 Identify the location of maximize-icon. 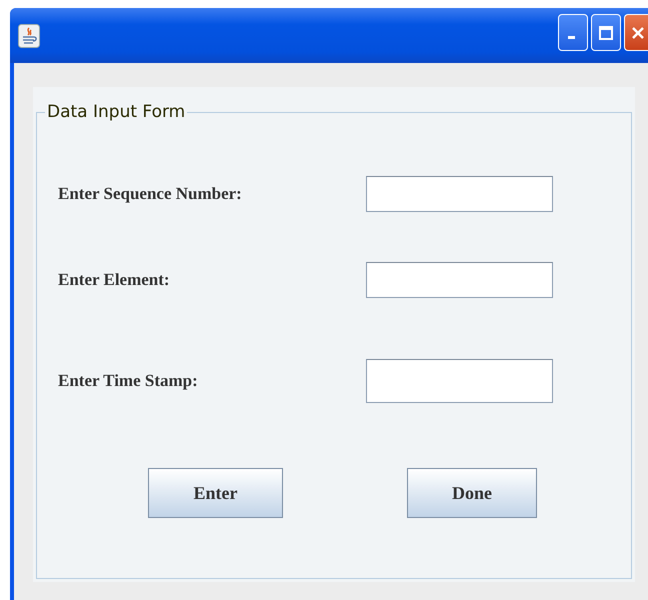
(606, 32).